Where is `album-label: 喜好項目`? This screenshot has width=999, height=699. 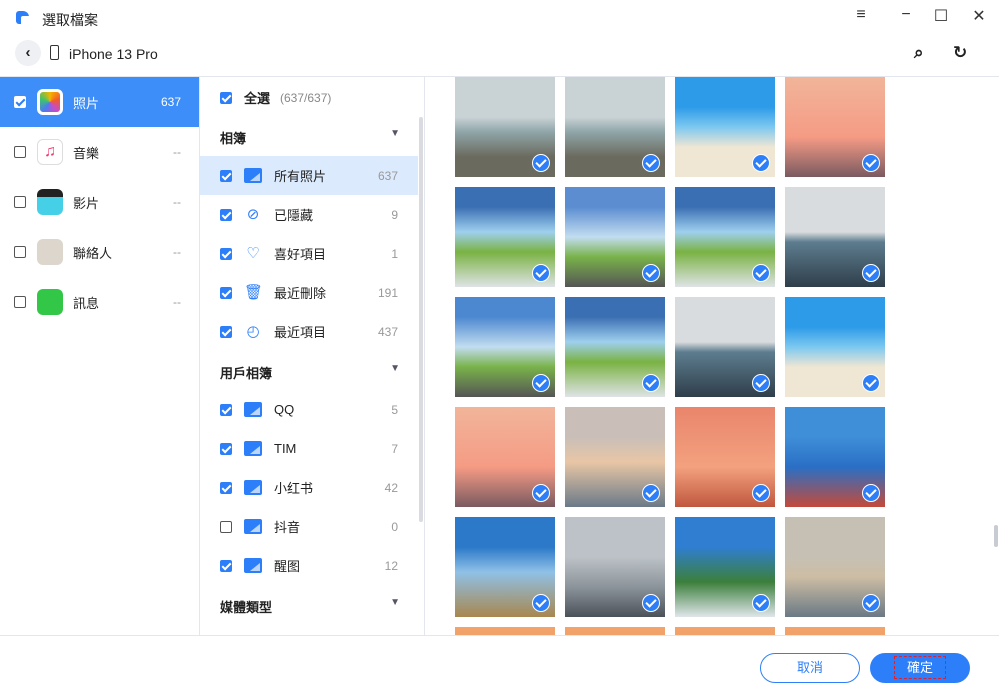 album-label: 喜好項目 is located at coordinates (300, 254).